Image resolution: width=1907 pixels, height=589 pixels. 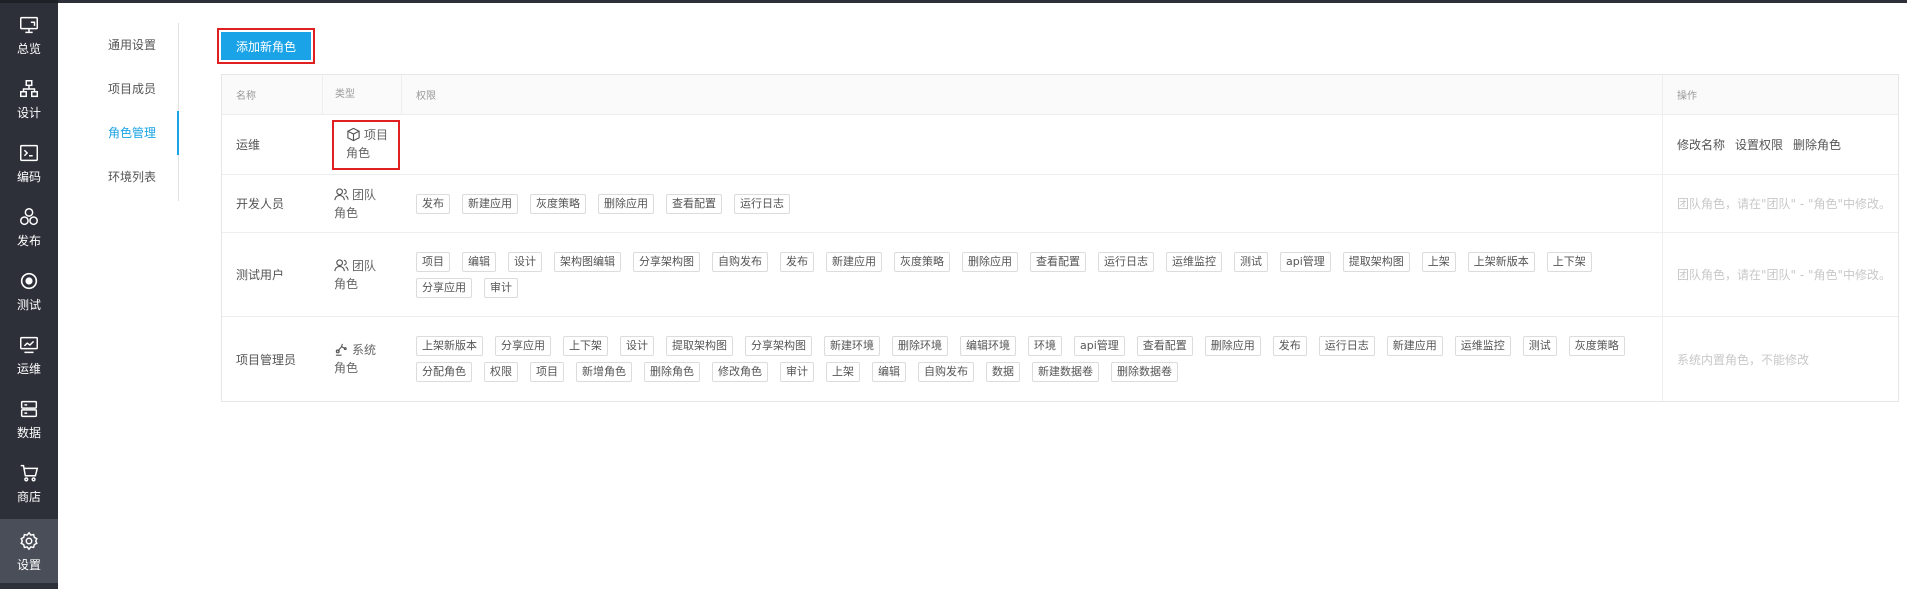 I want to click on permission-tag: 提取架构图, so click(x=699, y=346).